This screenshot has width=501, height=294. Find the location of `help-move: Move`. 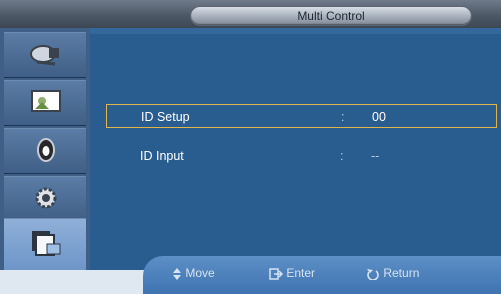

help-move: Move is located at coordinates (193, 273).